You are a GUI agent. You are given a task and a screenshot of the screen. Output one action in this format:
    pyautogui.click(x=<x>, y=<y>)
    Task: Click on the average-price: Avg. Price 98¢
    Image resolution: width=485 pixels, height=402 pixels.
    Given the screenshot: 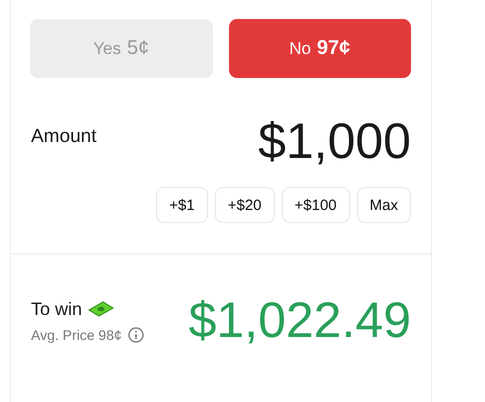 What is the action you would take?
    pyautogui.click(x=76, y=334)
    